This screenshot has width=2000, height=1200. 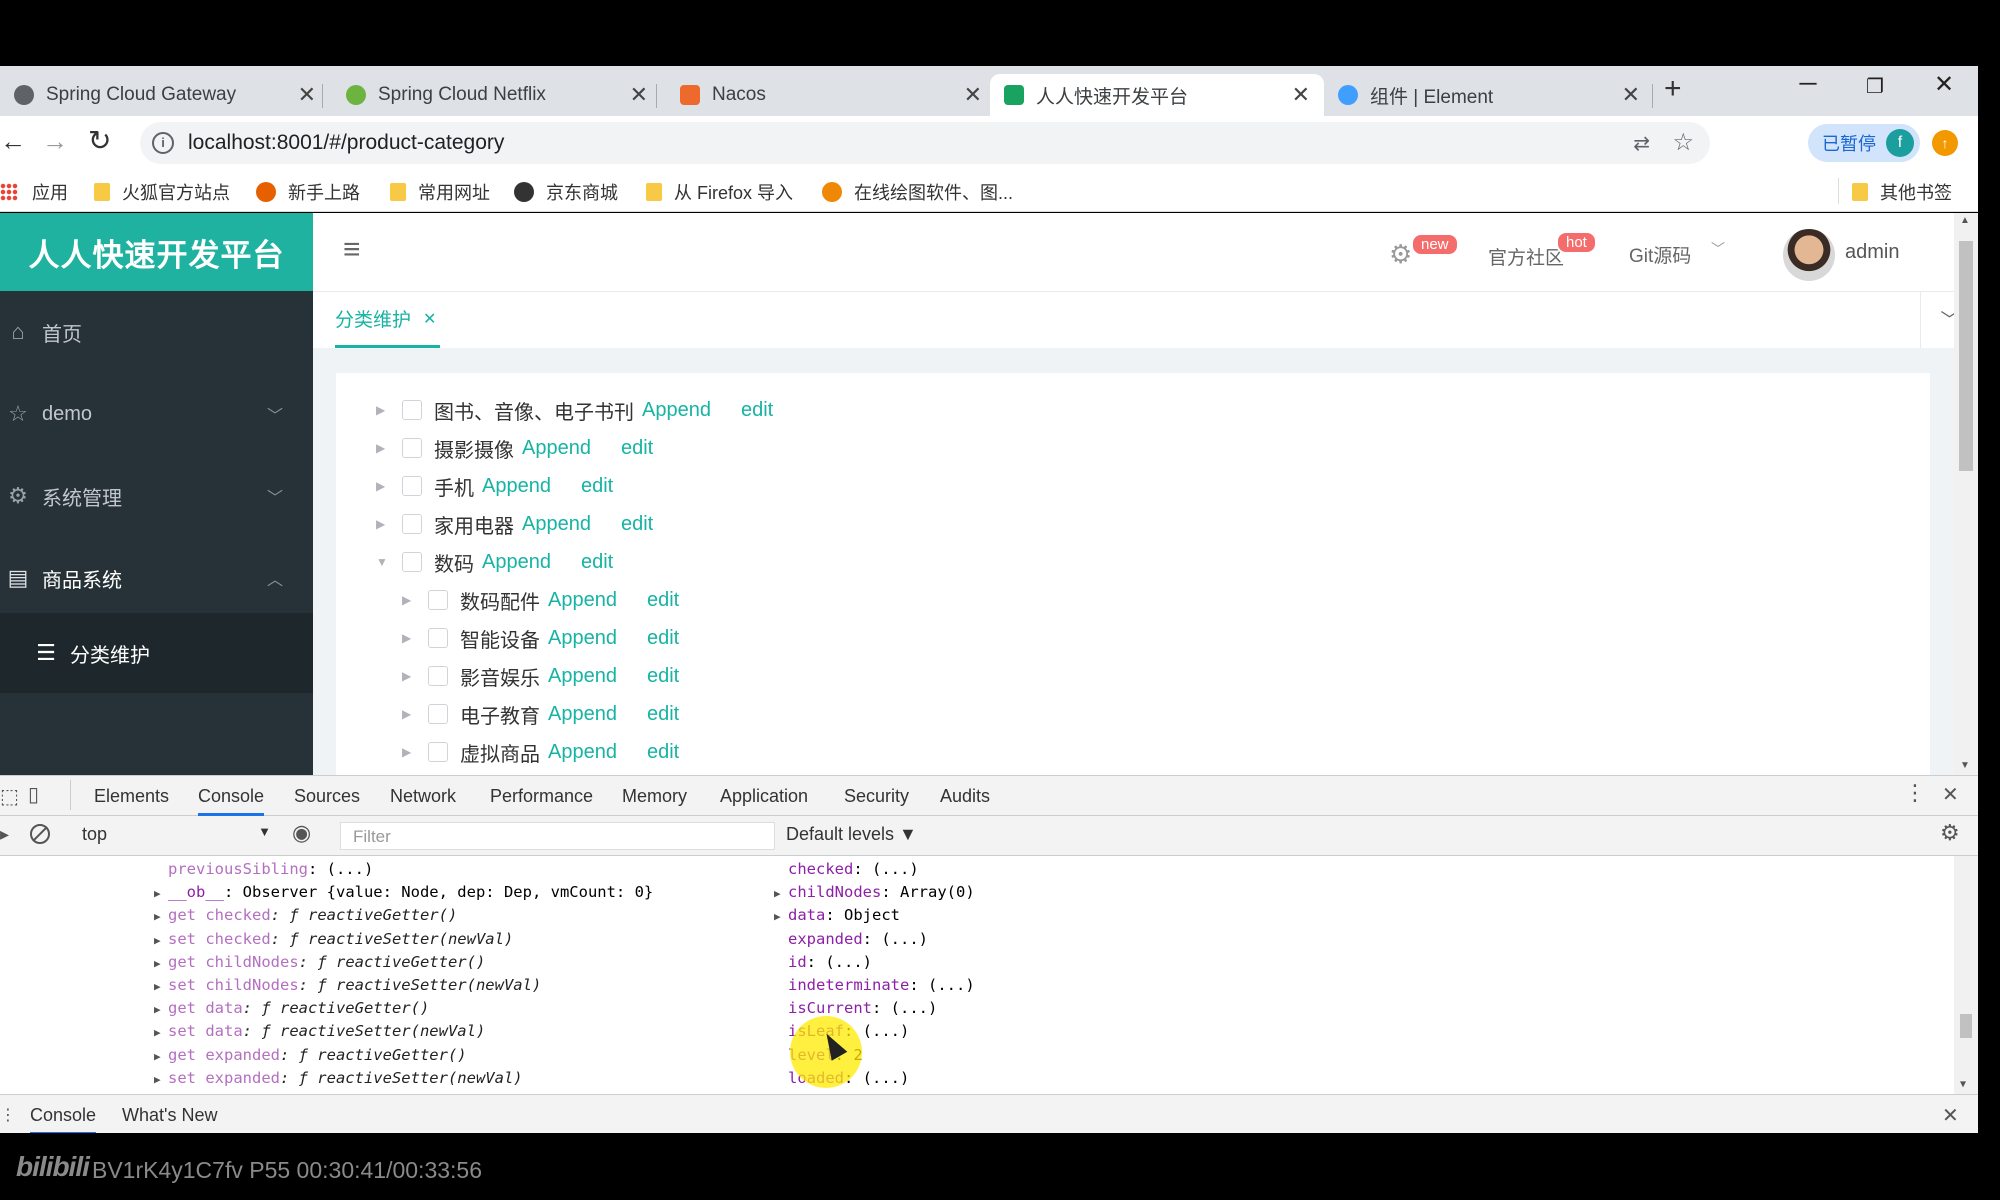 What do you see at coordinates (55, 141) in the screenshot?
I see `forward-icon: →` at bounding box center [55, 141].